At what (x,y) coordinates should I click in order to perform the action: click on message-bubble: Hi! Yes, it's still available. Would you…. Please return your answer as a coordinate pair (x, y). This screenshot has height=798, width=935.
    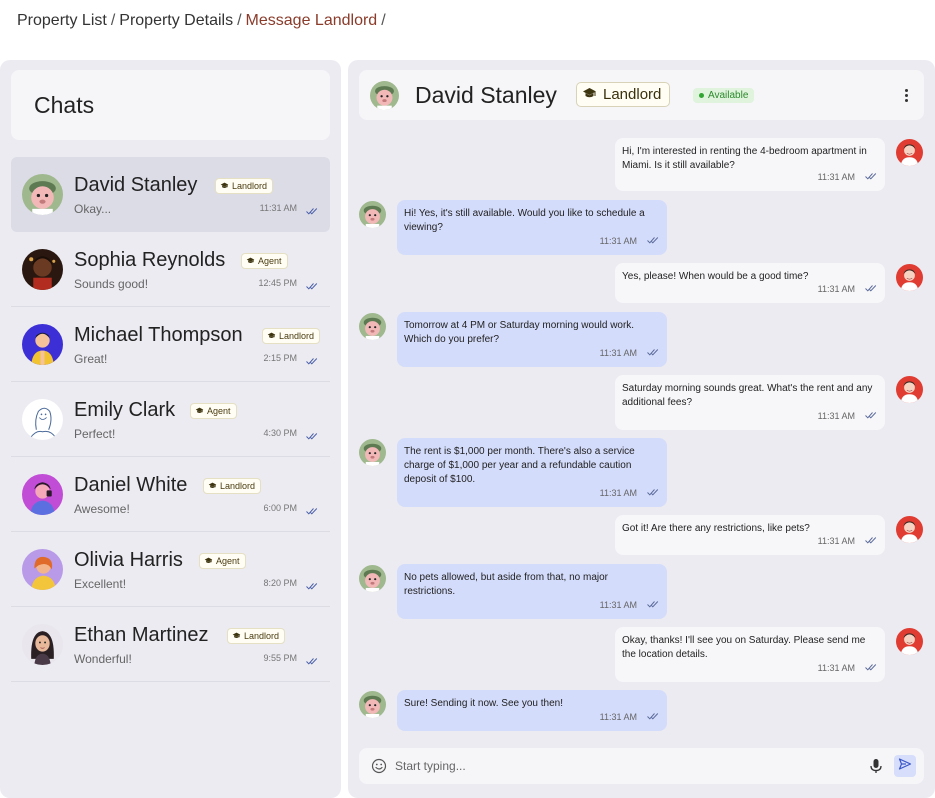
    Looking at the image, I should click on (532, 227).